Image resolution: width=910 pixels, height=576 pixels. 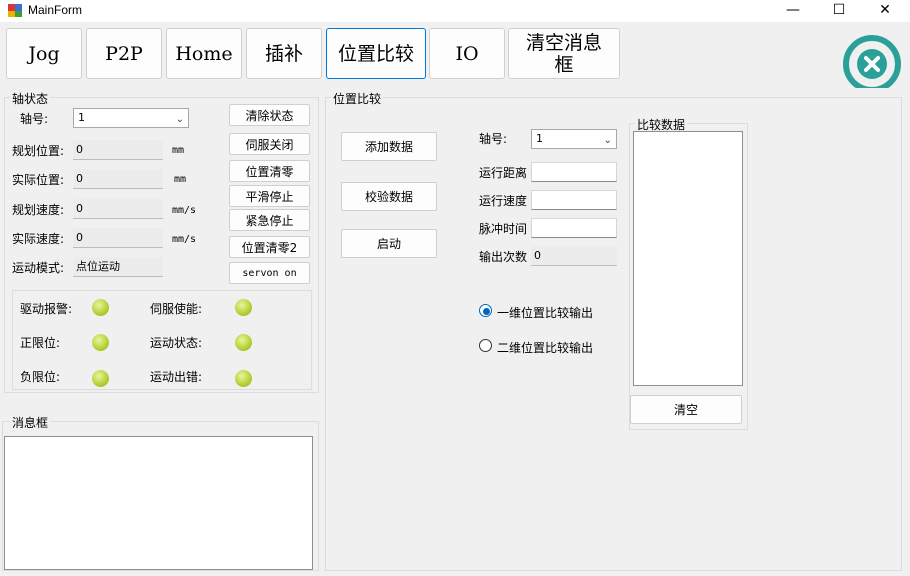 What do you see at coordinates (574, 256) in the screenshot?
I see `output-count-value: 0` at bounding box center [574, 256].